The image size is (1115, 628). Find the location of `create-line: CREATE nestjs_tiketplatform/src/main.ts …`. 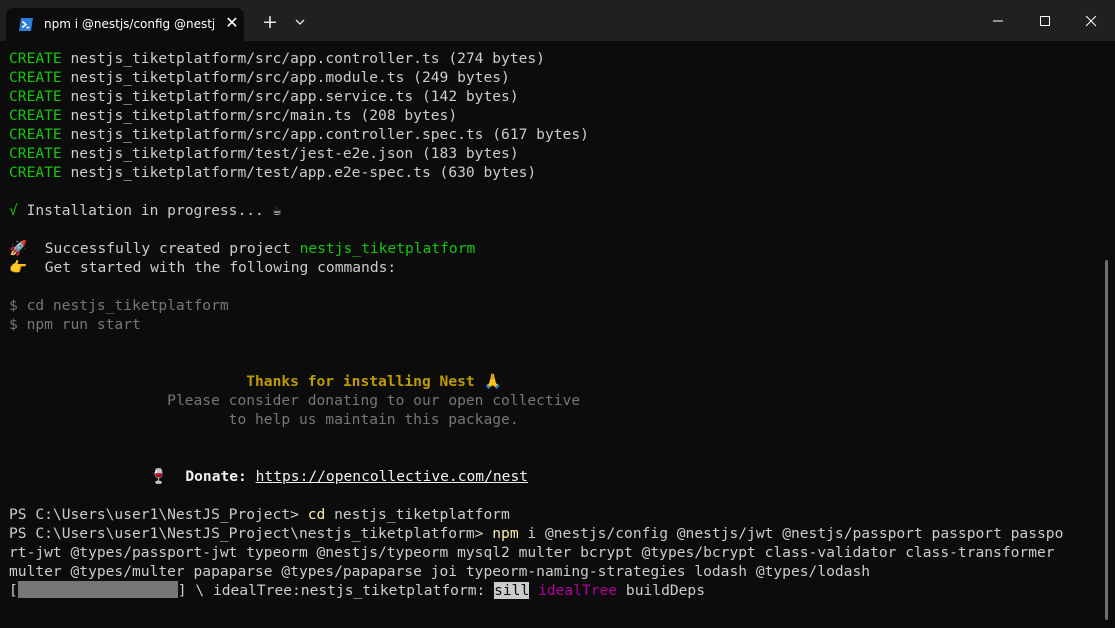

create-line: CREATE nestjs_tiketplatform/src/main.ts … is located at coordinates (233, 115).